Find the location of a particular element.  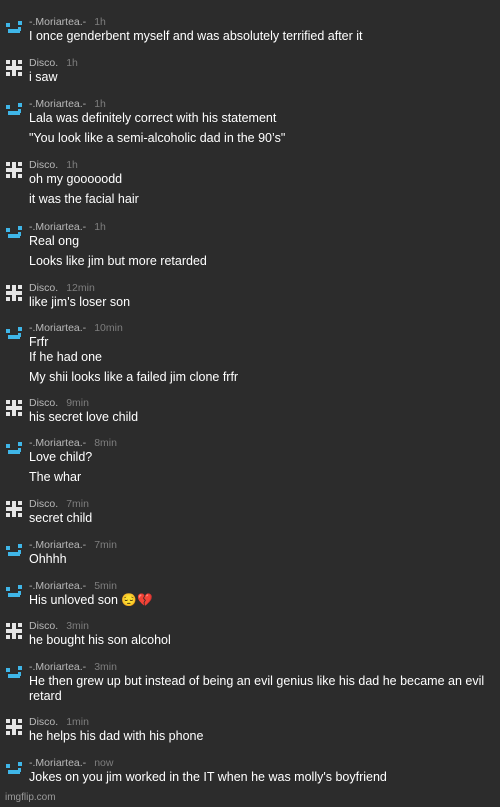

message-header: -.Moriartea.- 5min is located at coordinates (73, 586).